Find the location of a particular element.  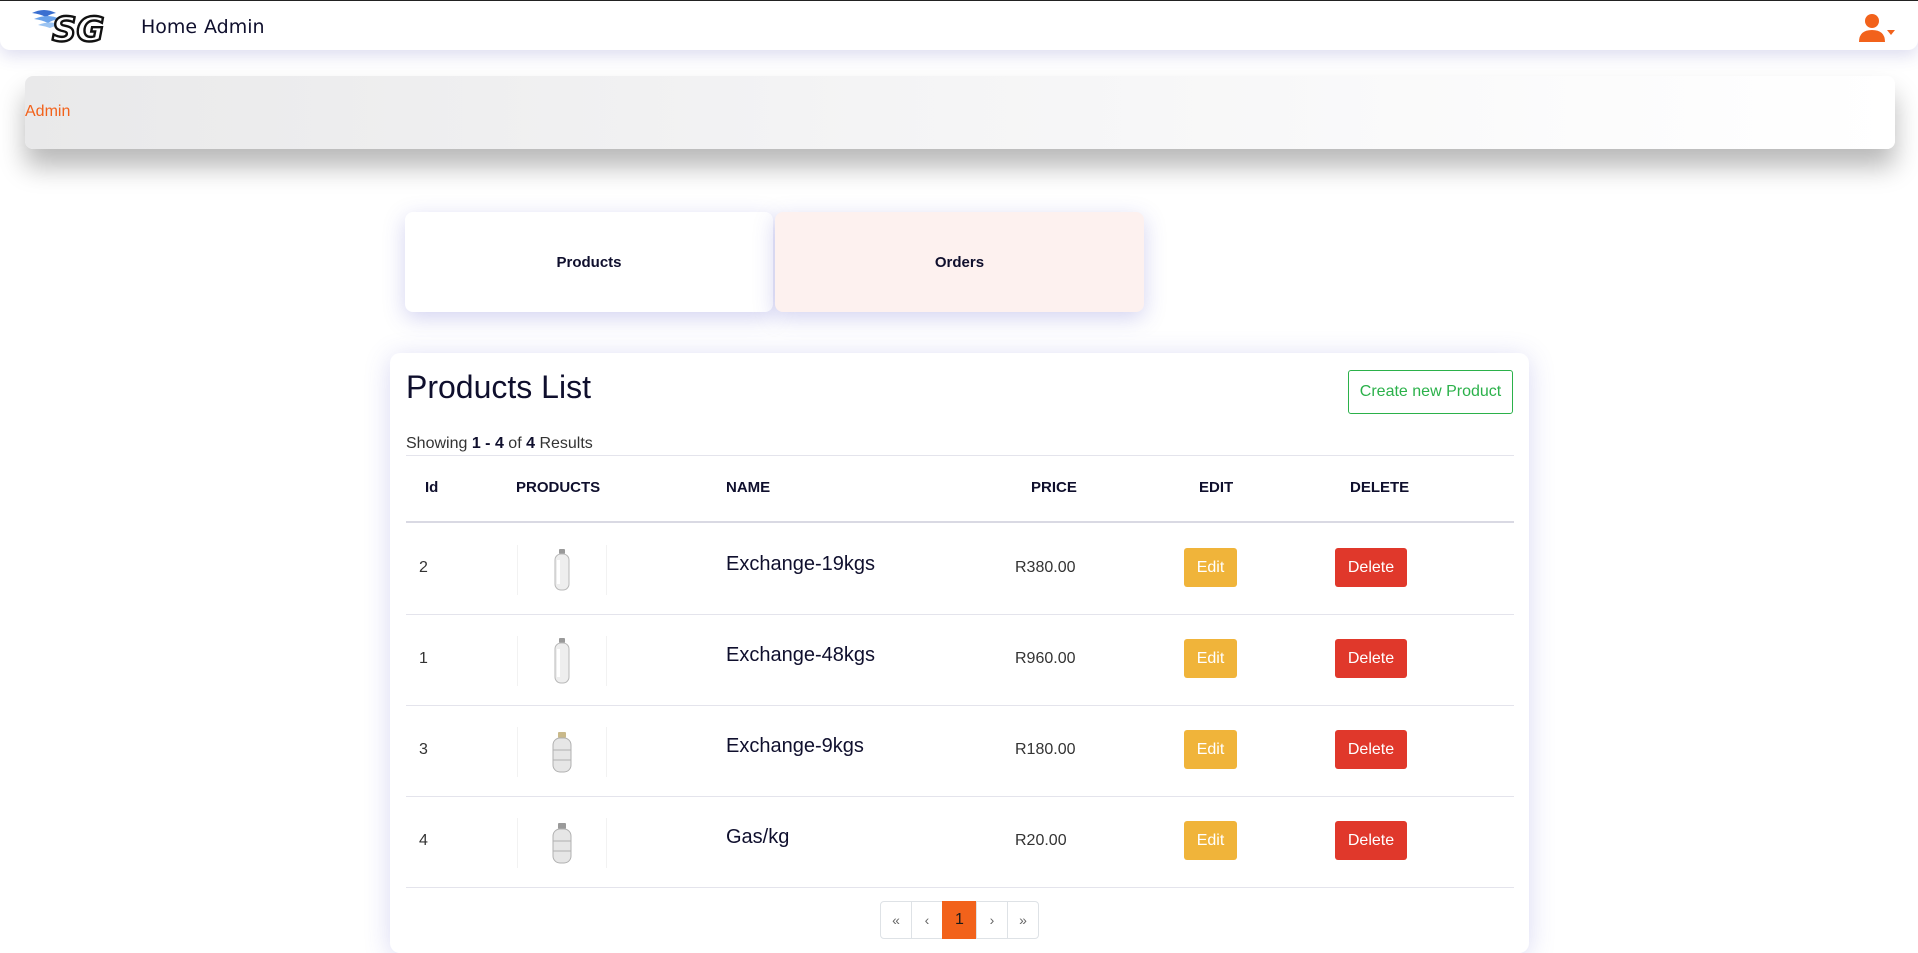

results-total: 4 is located at coordinates (530, 443).